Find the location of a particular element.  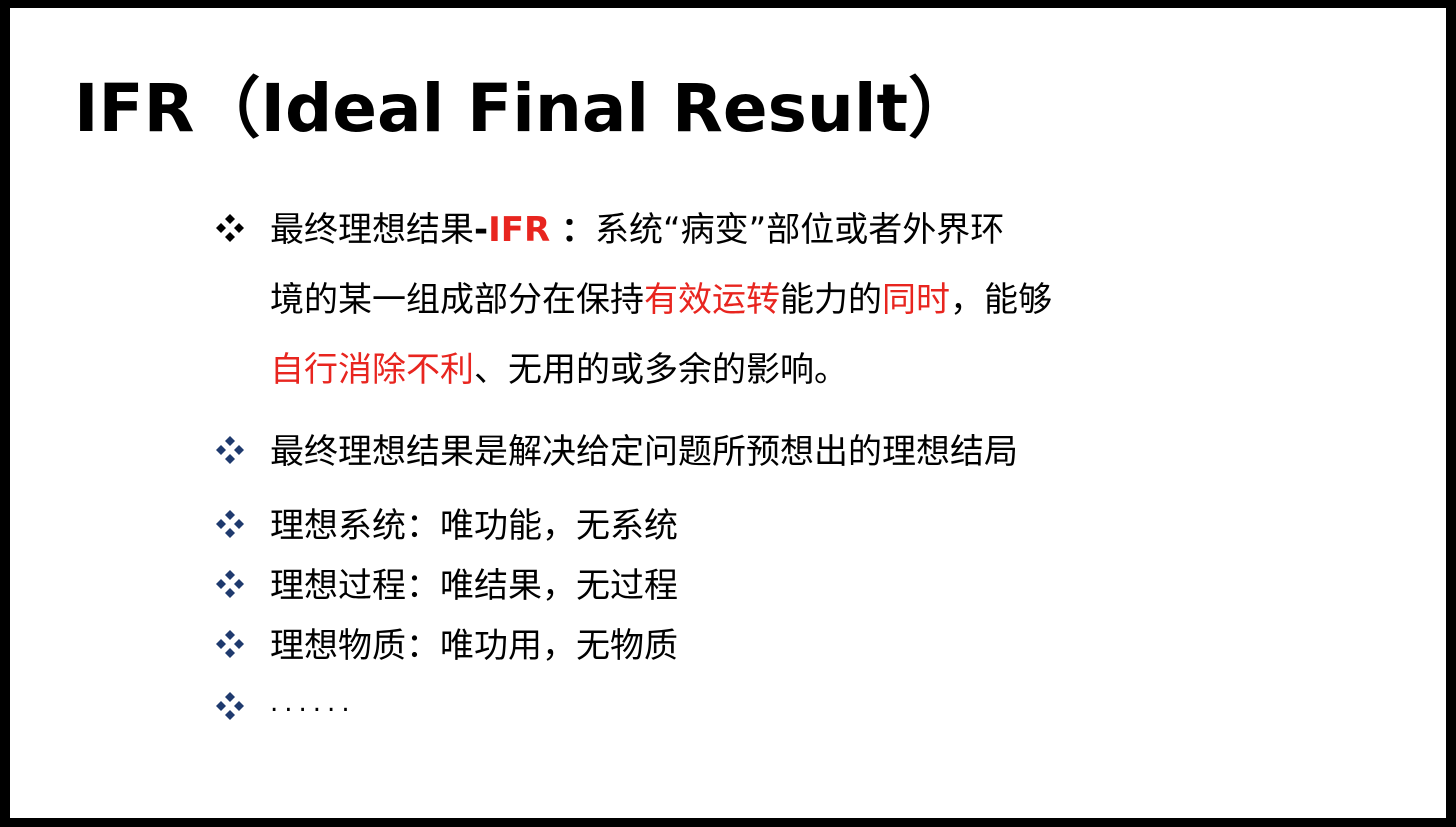

highlight-text: 自行消除不利 is located at coordinates (372, 370).